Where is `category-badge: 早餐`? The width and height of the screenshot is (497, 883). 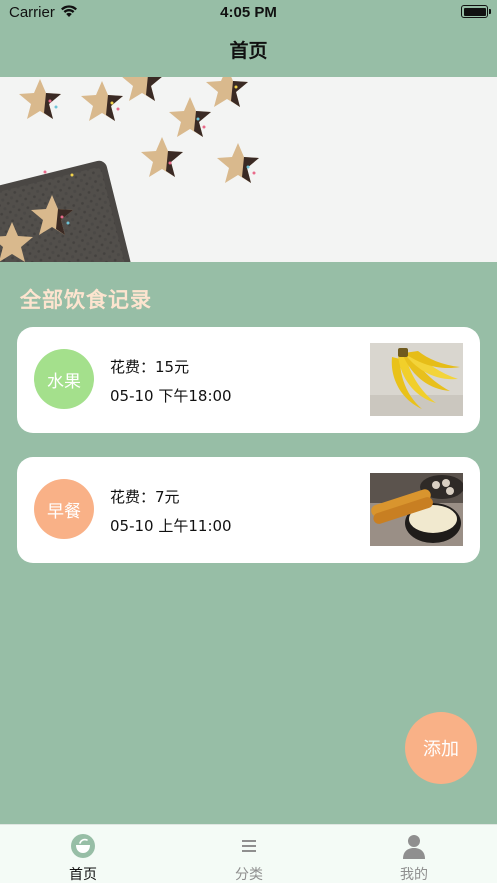
category-badge: 早餐 is located at coordinates (64, 509).